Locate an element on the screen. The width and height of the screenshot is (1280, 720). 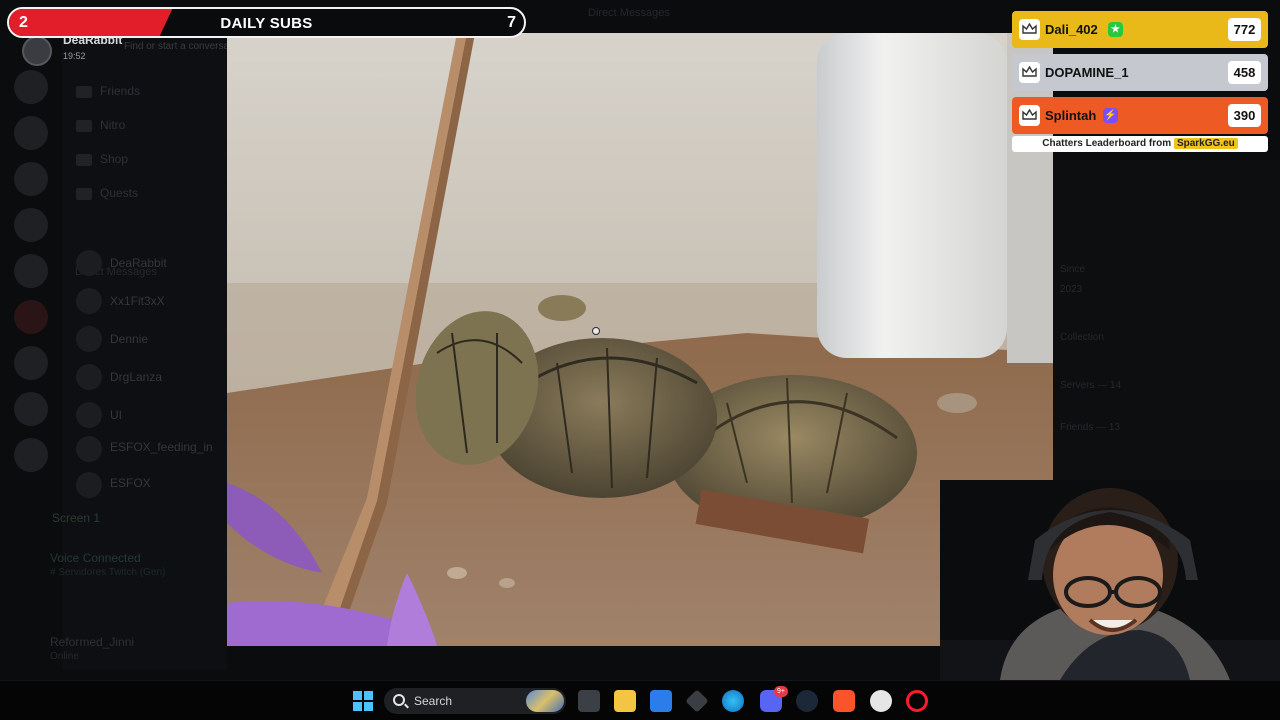
webcam-feed is located at coordinates (1110, 580).